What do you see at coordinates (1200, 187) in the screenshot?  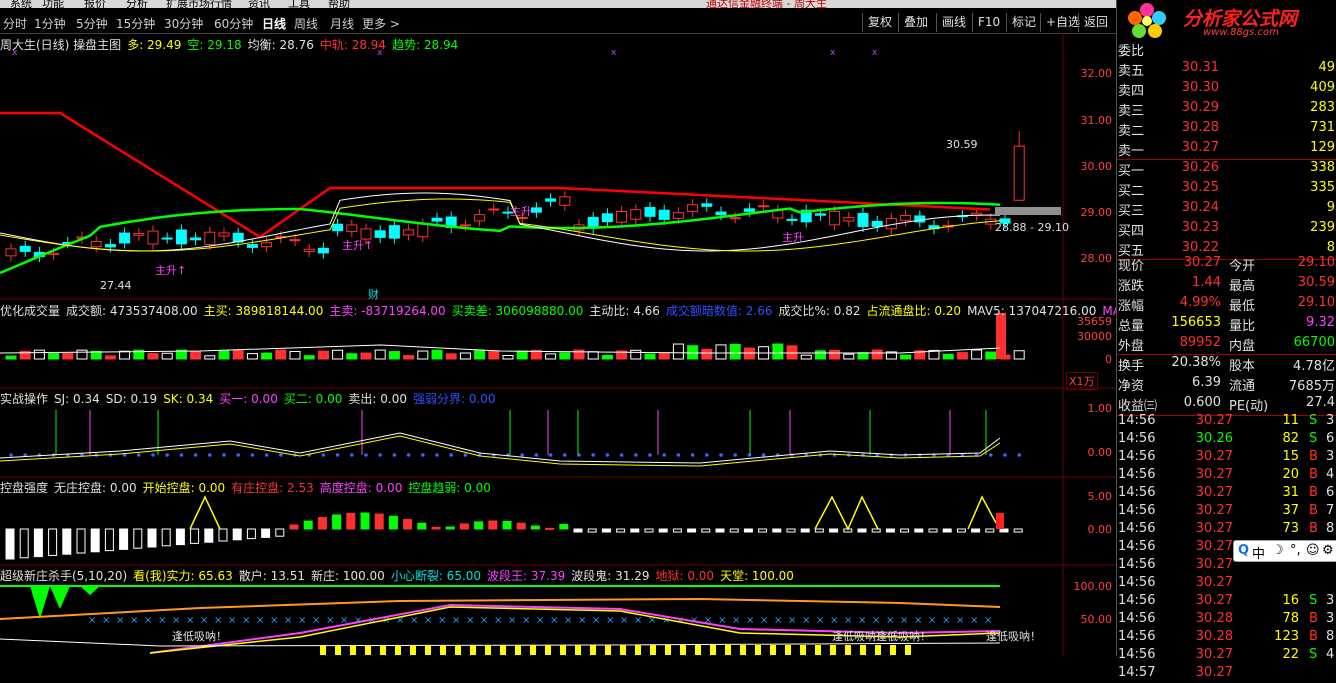 I see `bid-row-1-price: 30.25` at bounding box center [1200, 187].